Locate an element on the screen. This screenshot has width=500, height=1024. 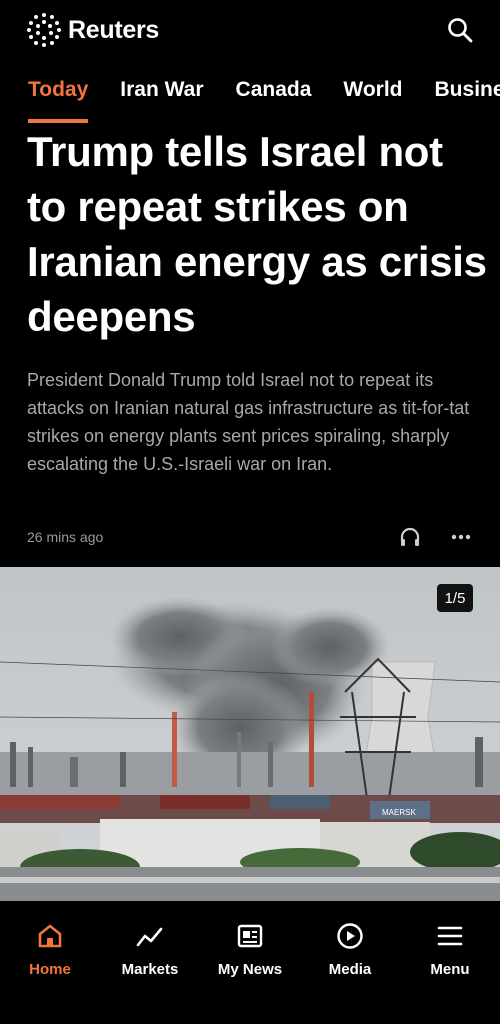
reuters-logo-icon is located at coordinates (44, 30).